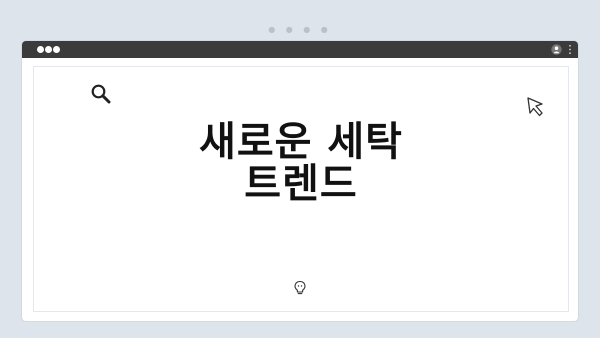 This screenshot has width=600, height=338. What do you see at coordinates (556, 49) in the screenshot?
I see `user-icon` at bounding box center [556, 49].